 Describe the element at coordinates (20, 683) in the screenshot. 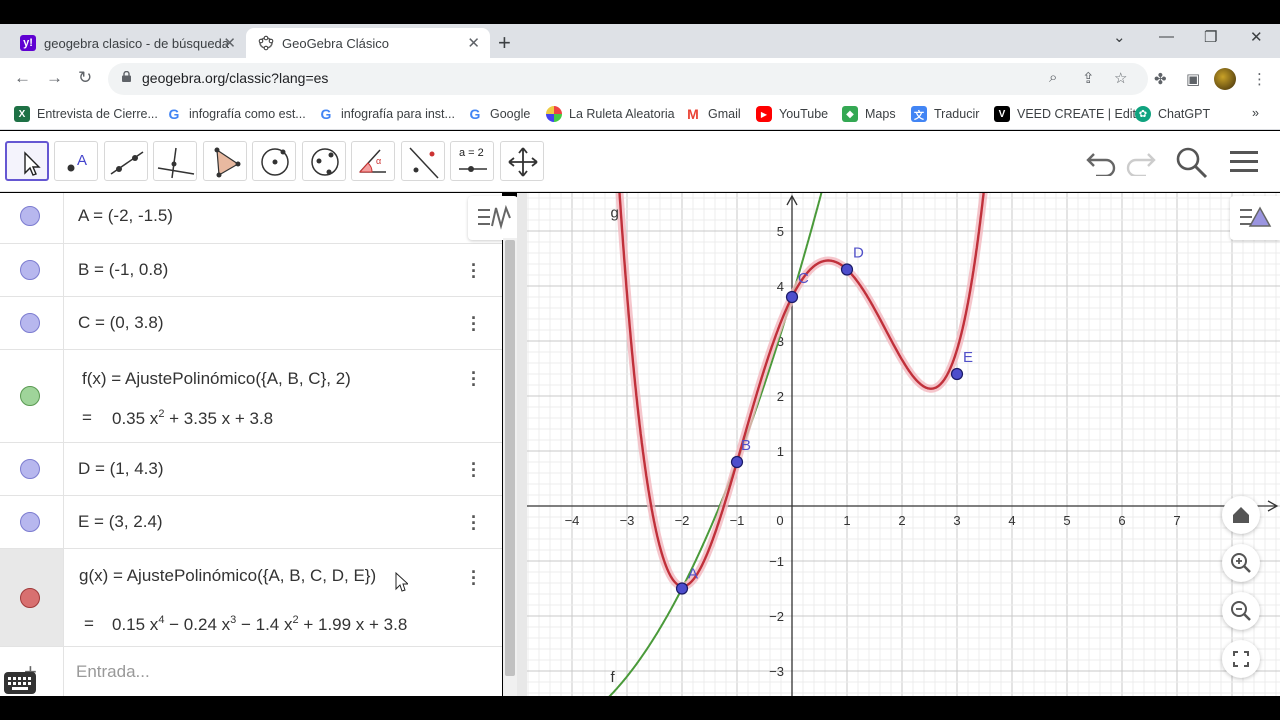

I see `keyboard-icon` at that location.